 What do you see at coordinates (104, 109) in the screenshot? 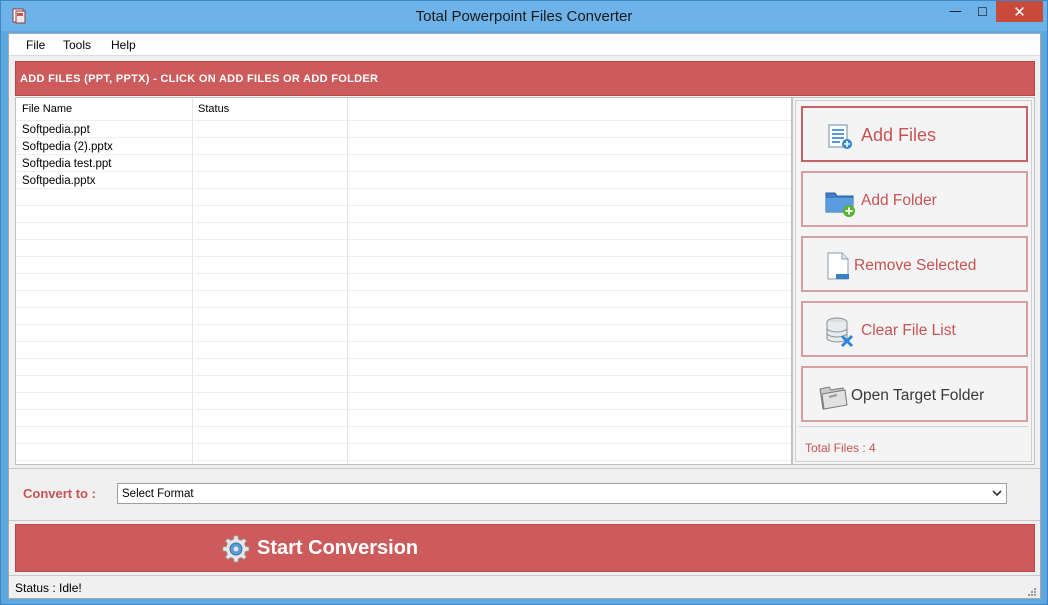
I see `column-header-file-name: File Name` at bounding box center [104, 109].